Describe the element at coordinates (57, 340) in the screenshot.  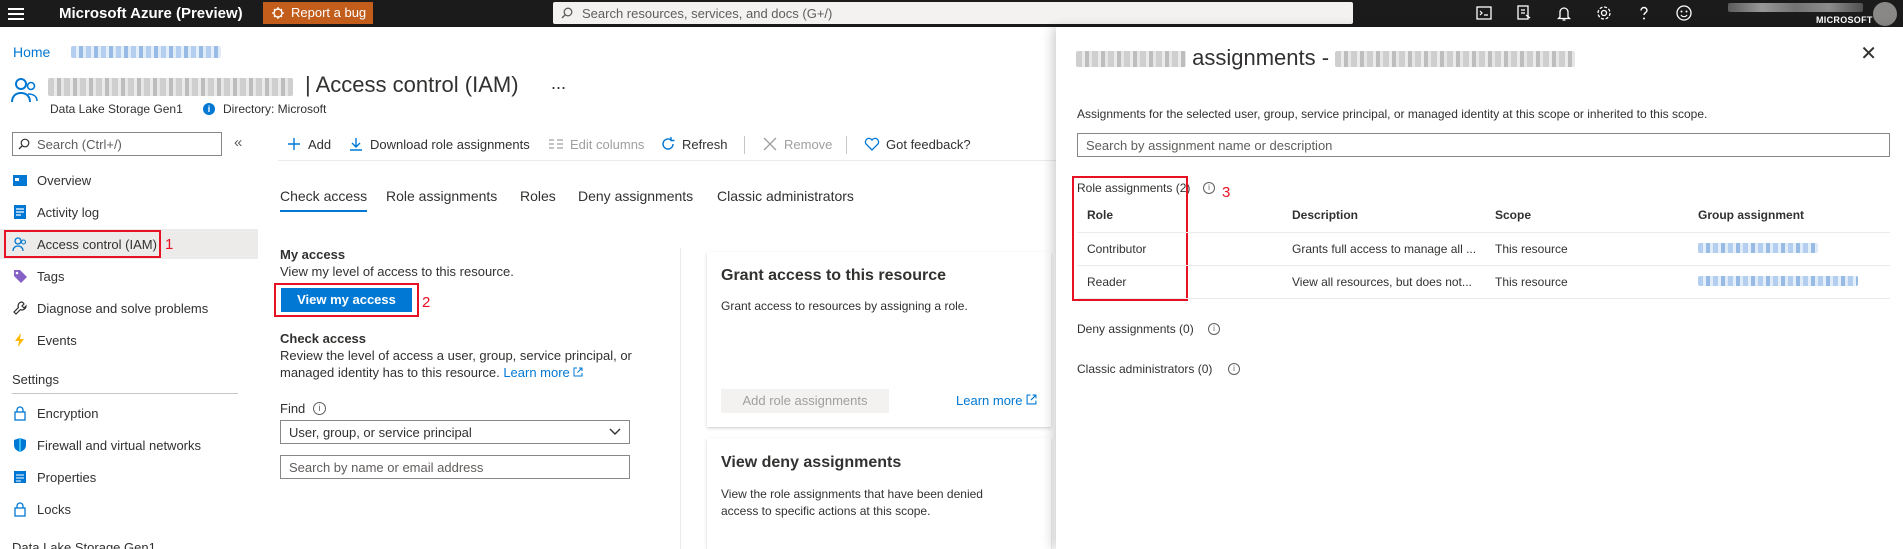
I see `nav-item-label: Events` at that location.